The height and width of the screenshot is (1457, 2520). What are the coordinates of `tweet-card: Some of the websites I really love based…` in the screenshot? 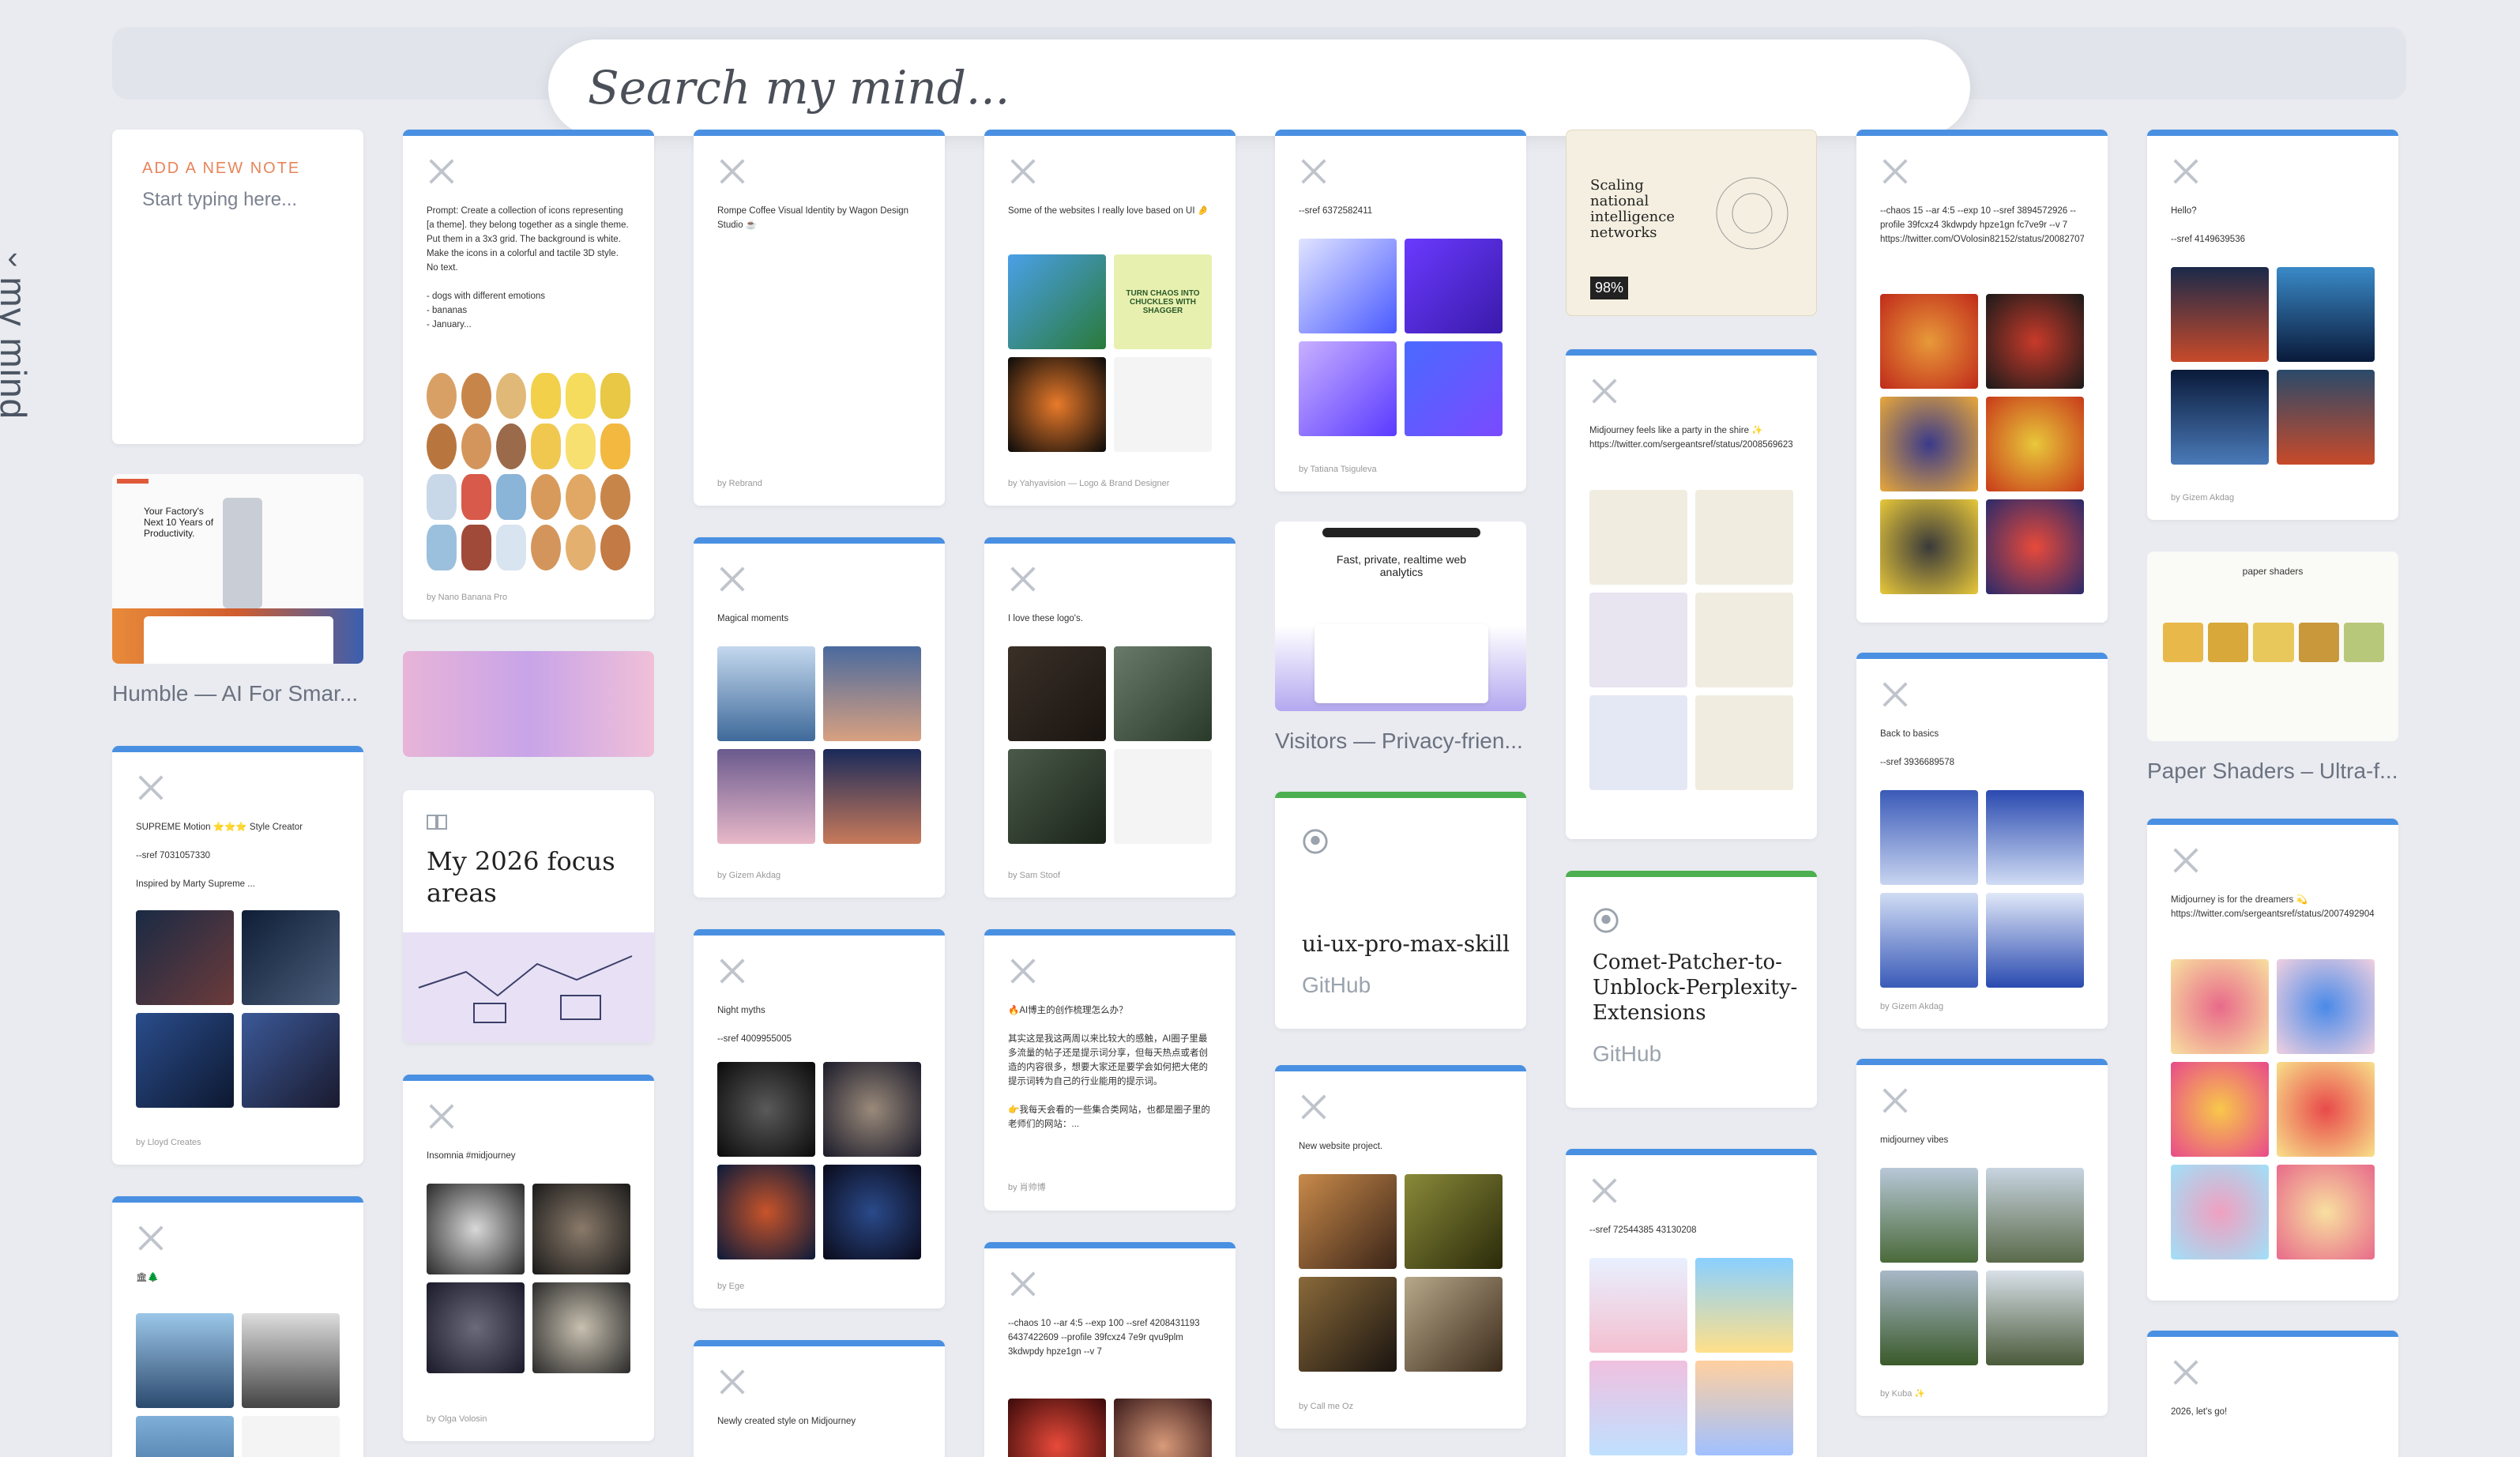 It's located at (1110, 318).